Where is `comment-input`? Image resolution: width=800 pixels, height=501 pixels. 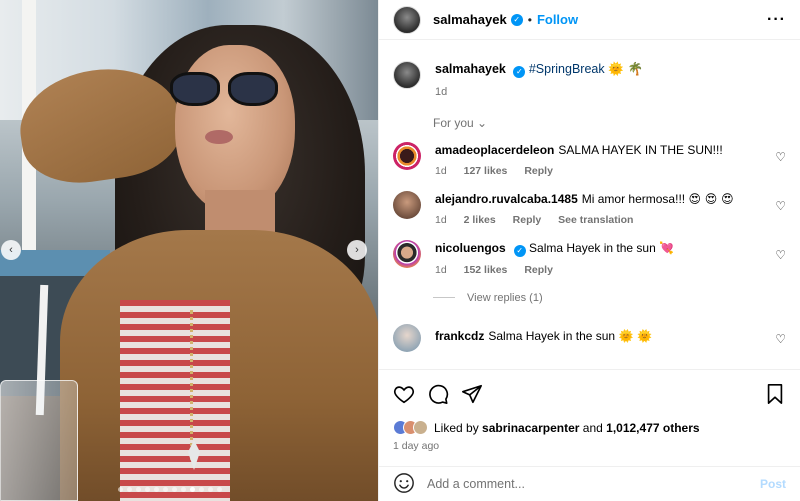
comment-input is located at coordinates (593, 484).